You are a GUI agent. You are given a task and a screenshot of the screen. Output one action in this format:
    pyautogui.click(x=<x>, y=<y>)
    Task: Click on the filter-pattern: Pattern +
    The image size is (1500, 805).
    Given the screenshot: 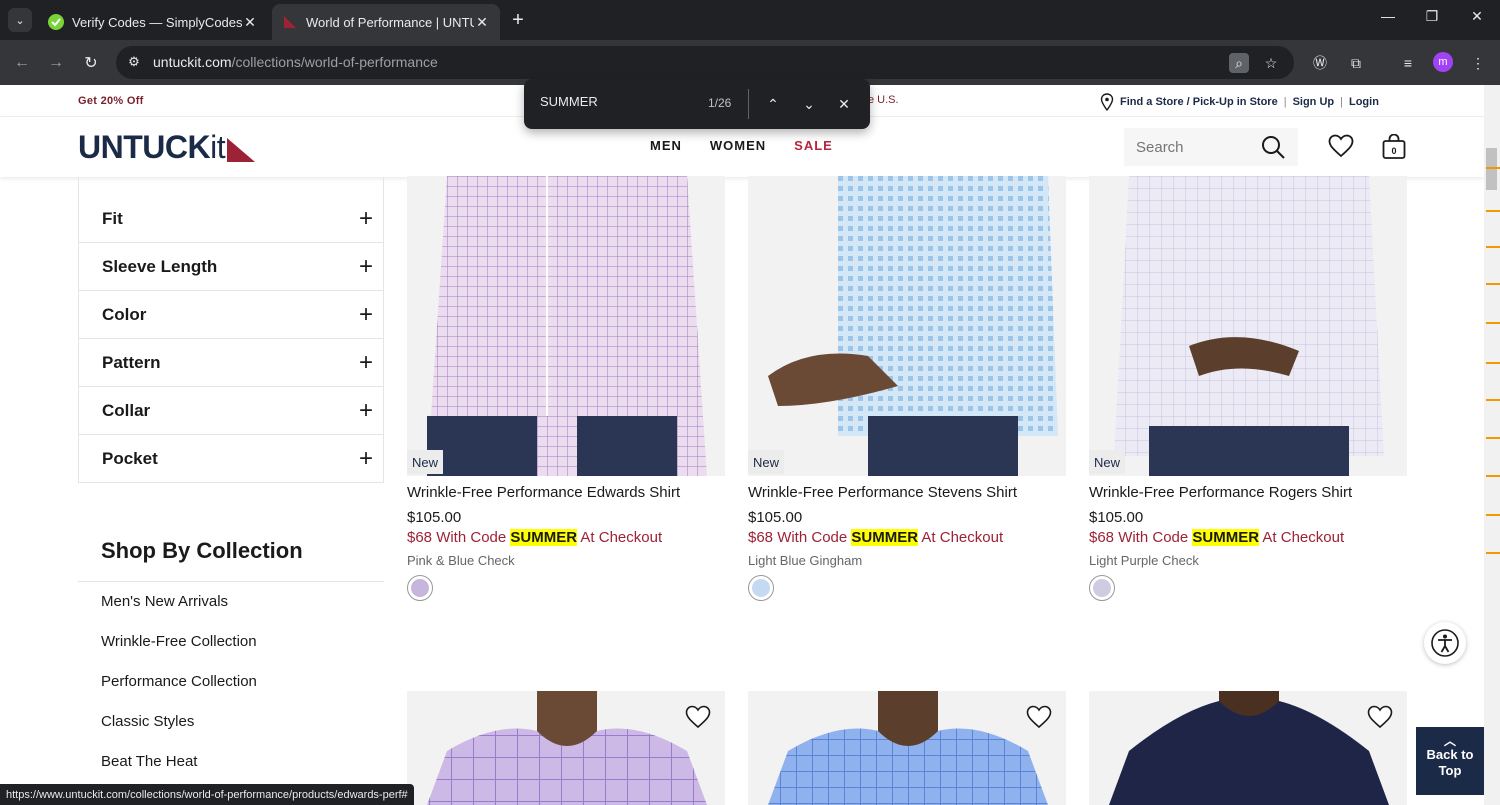 What is the action you would take?
    pyautogui.click(x=231, y=363)
    